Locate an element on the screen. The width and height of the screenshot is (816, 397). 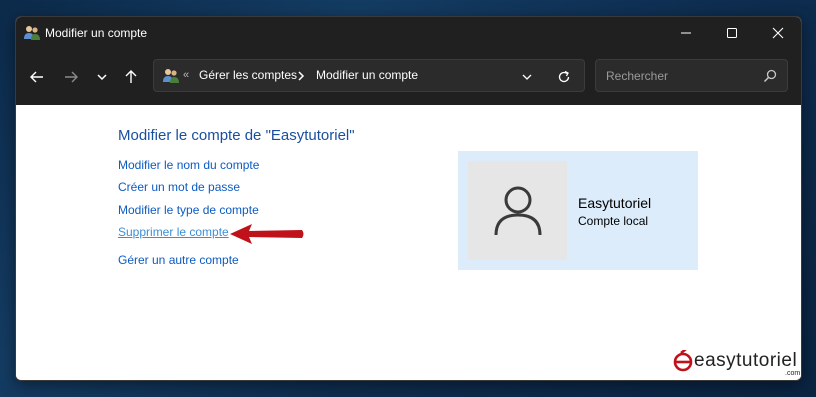
search-input is located at coordinates (686, 75).